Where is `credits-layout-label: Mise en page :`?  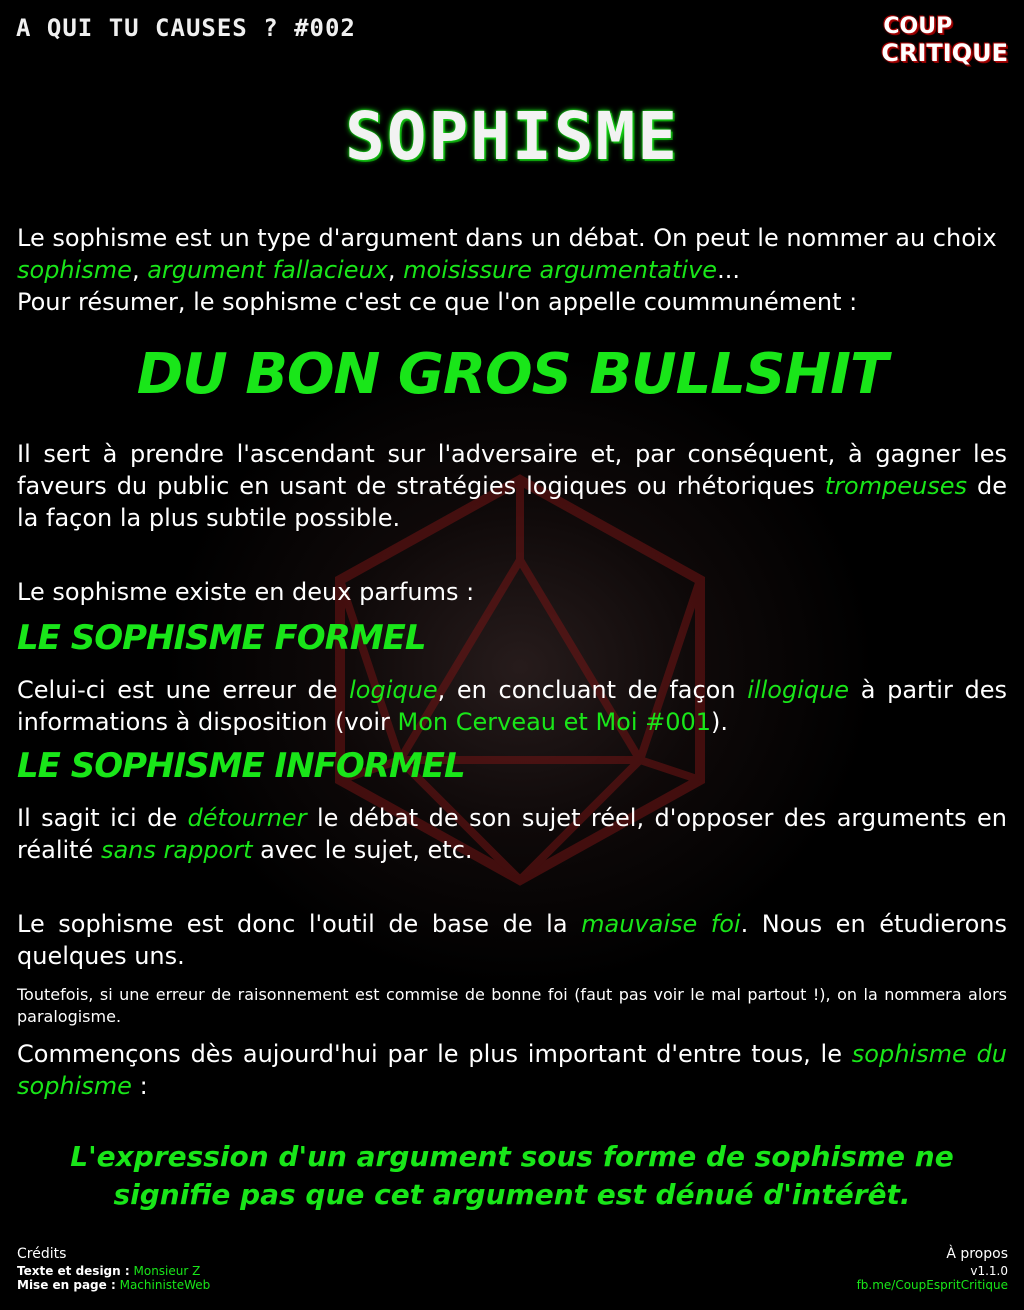
credits-layout-label: Mise en page : is located at coordinates (66, 1285).